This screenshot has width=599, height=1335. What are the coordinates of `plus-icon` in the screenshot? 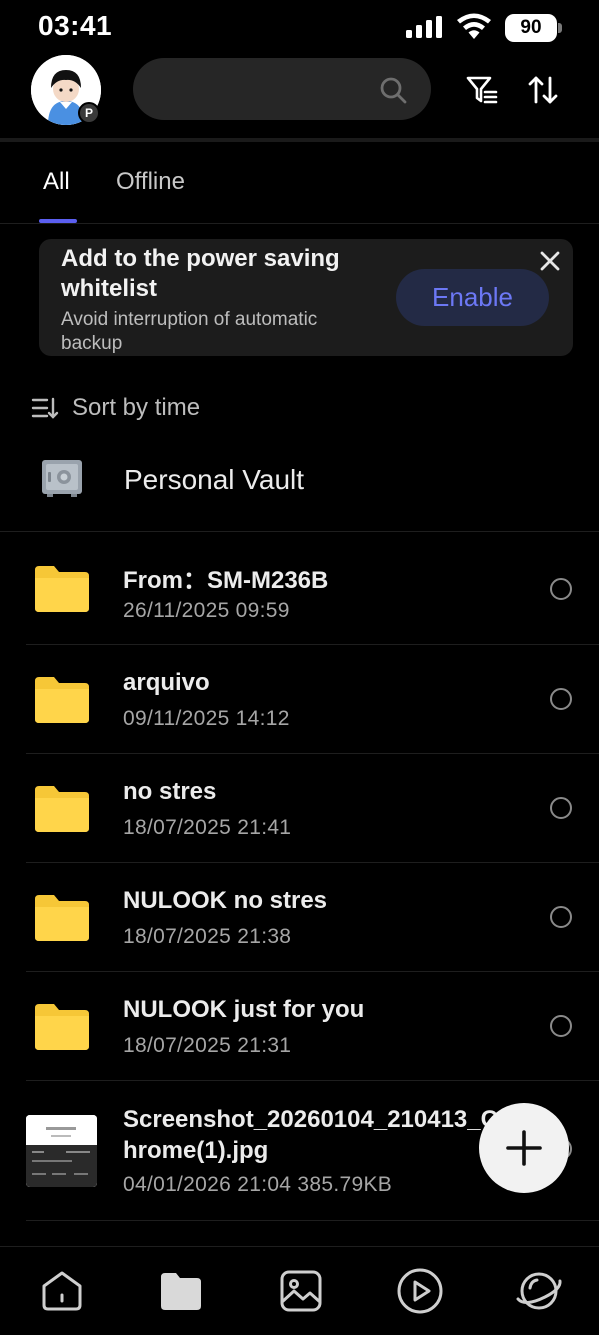 It's located at (524, 1148).